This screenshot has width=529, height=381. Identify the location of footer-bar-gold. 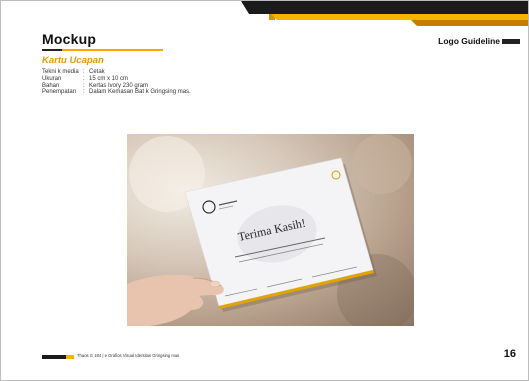
(70, 357).